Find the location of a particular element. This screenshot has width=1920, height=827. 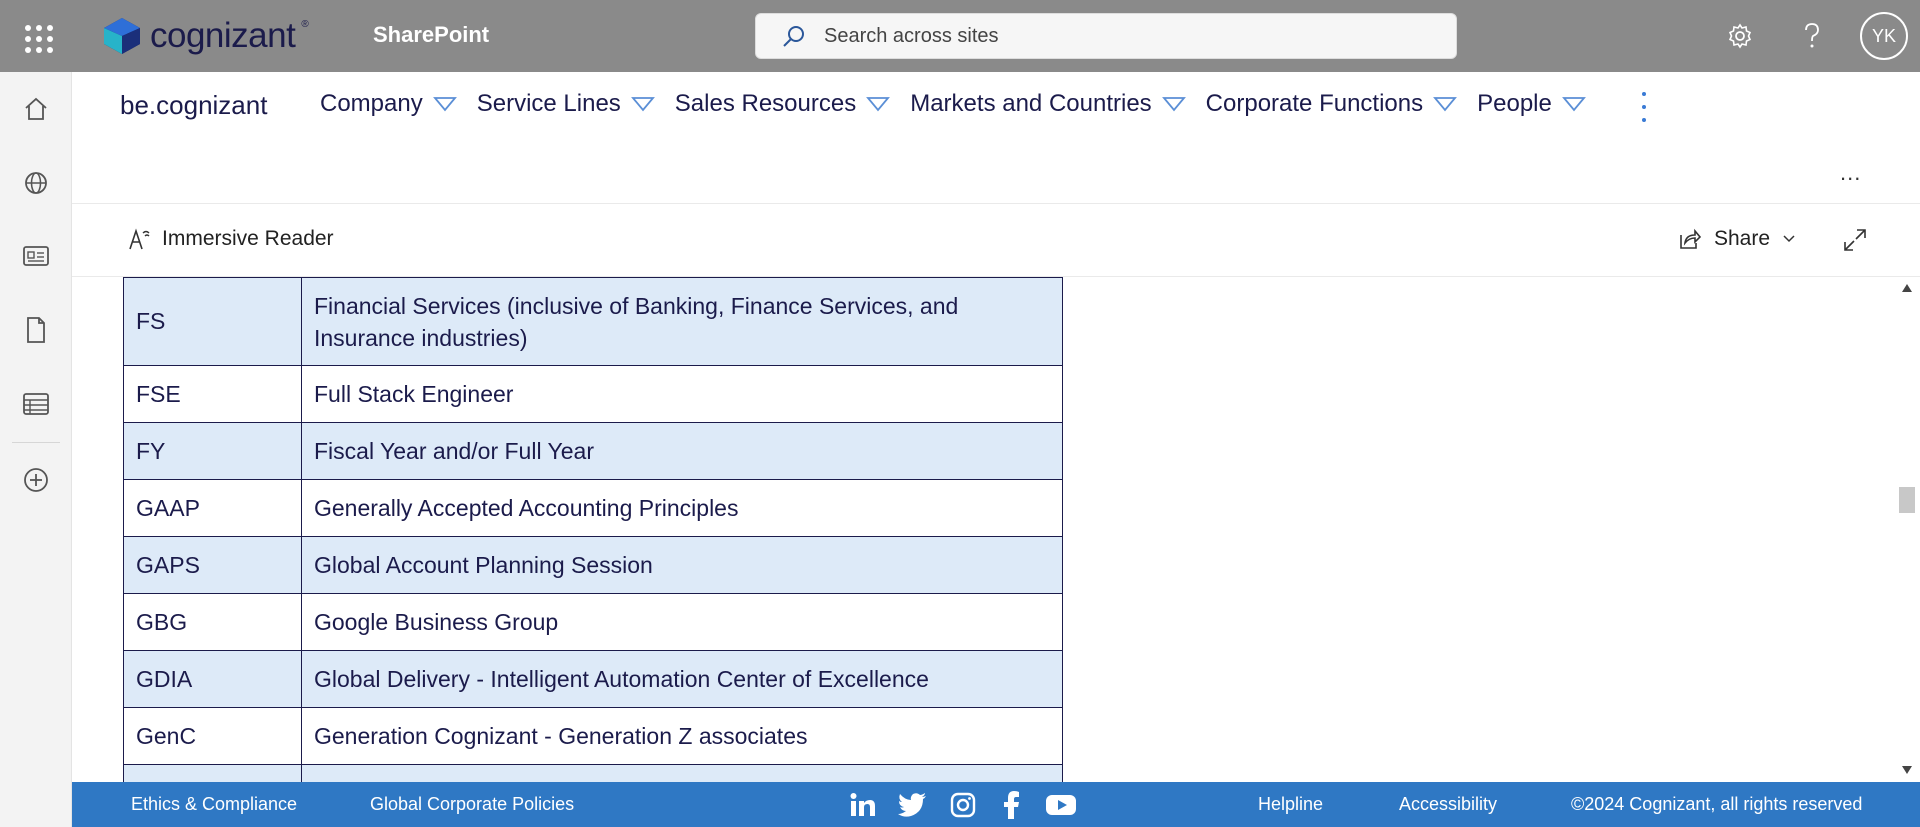

left-app-bar is located at coordinates (36, 449).